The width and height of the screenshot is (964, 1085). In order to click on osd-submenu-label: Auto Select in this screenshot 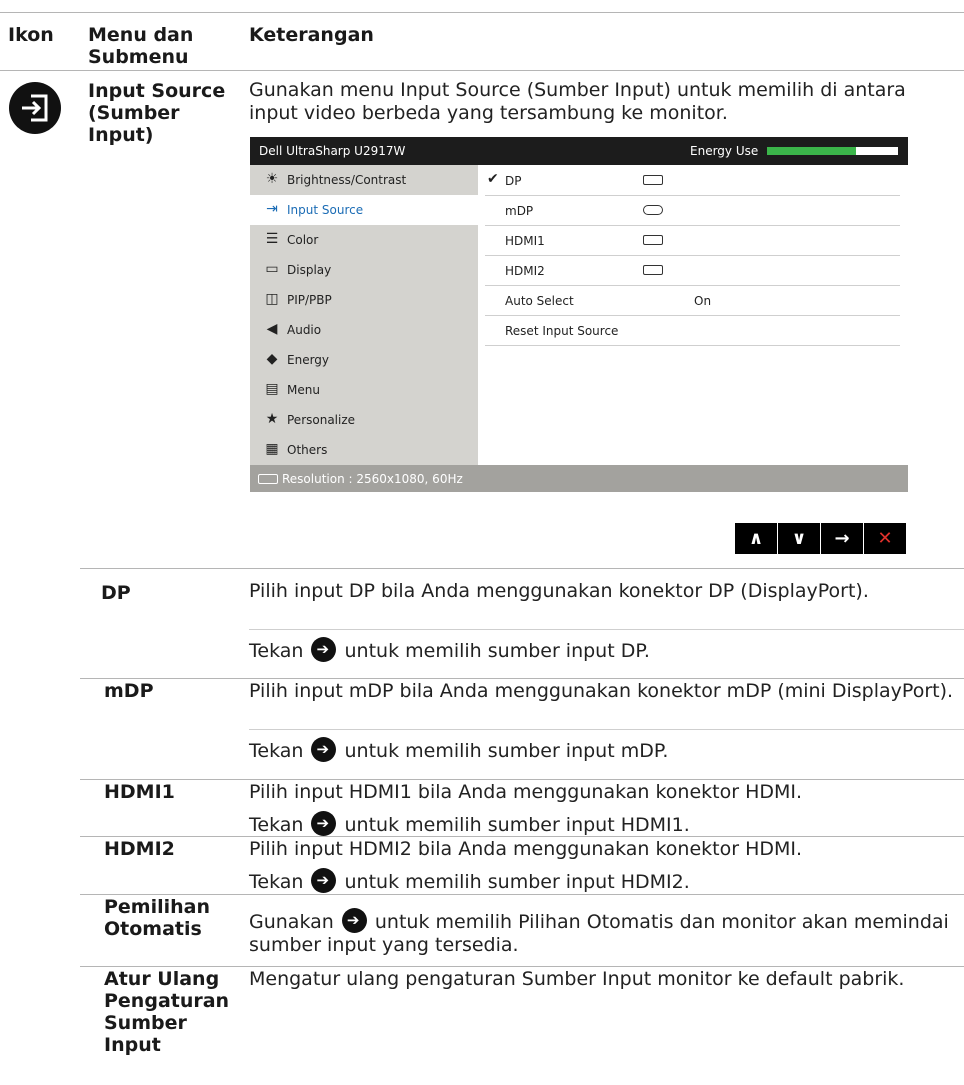, I will do `click(539, 301)`.